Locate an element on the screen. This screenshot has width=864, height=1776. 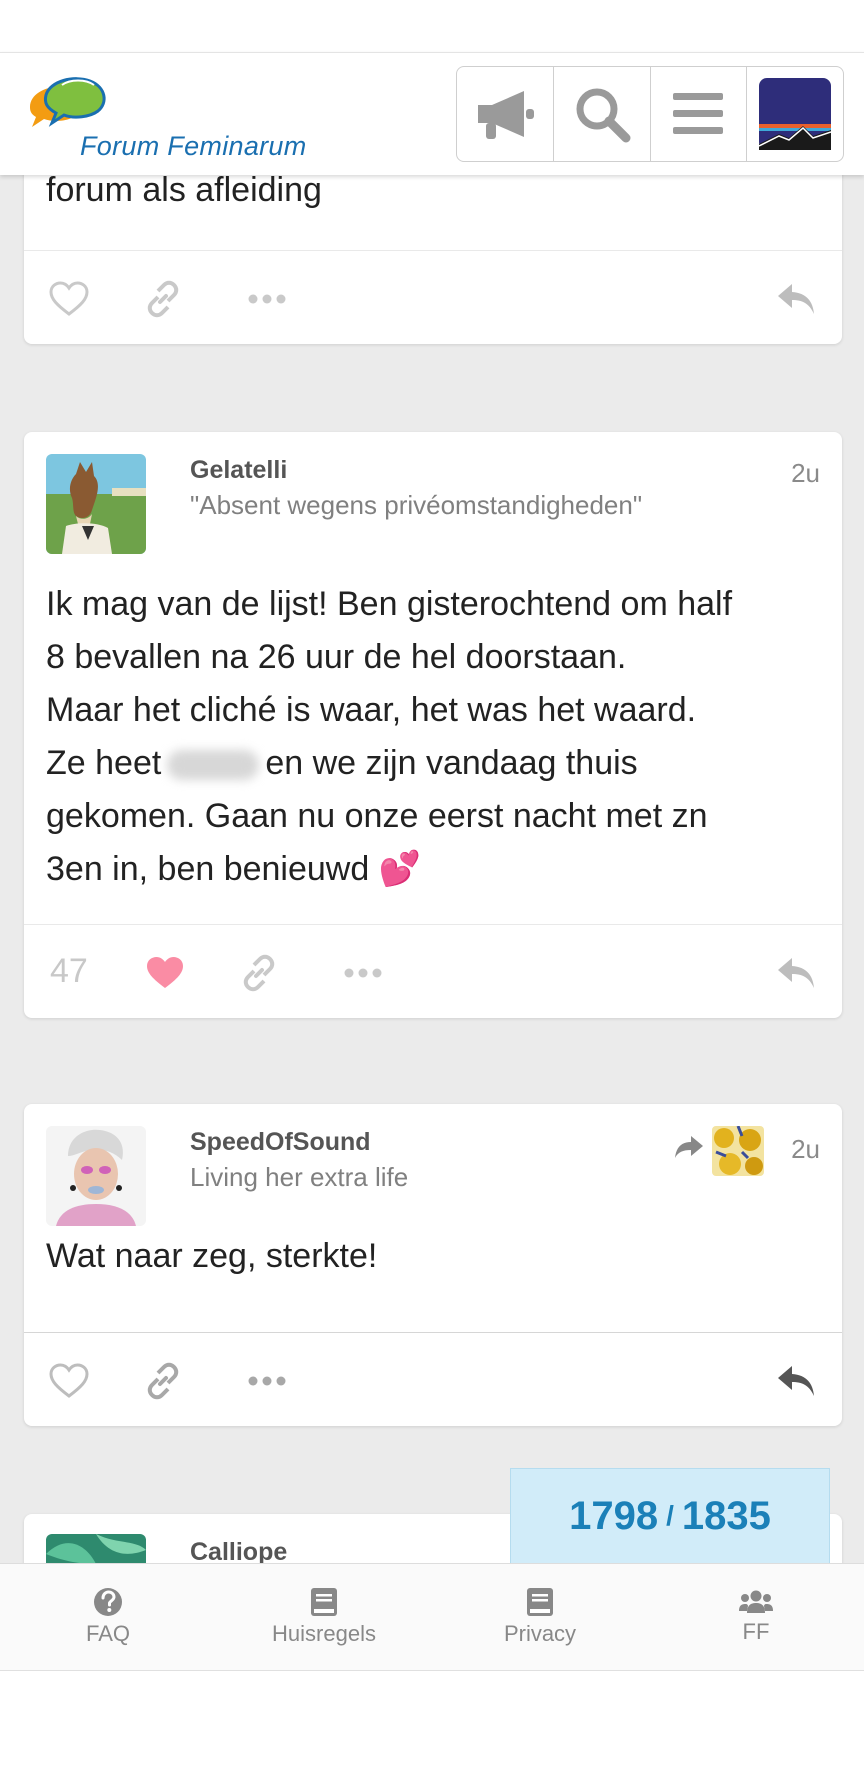
reply-to-indicator is located at coordinates (689, 1147).